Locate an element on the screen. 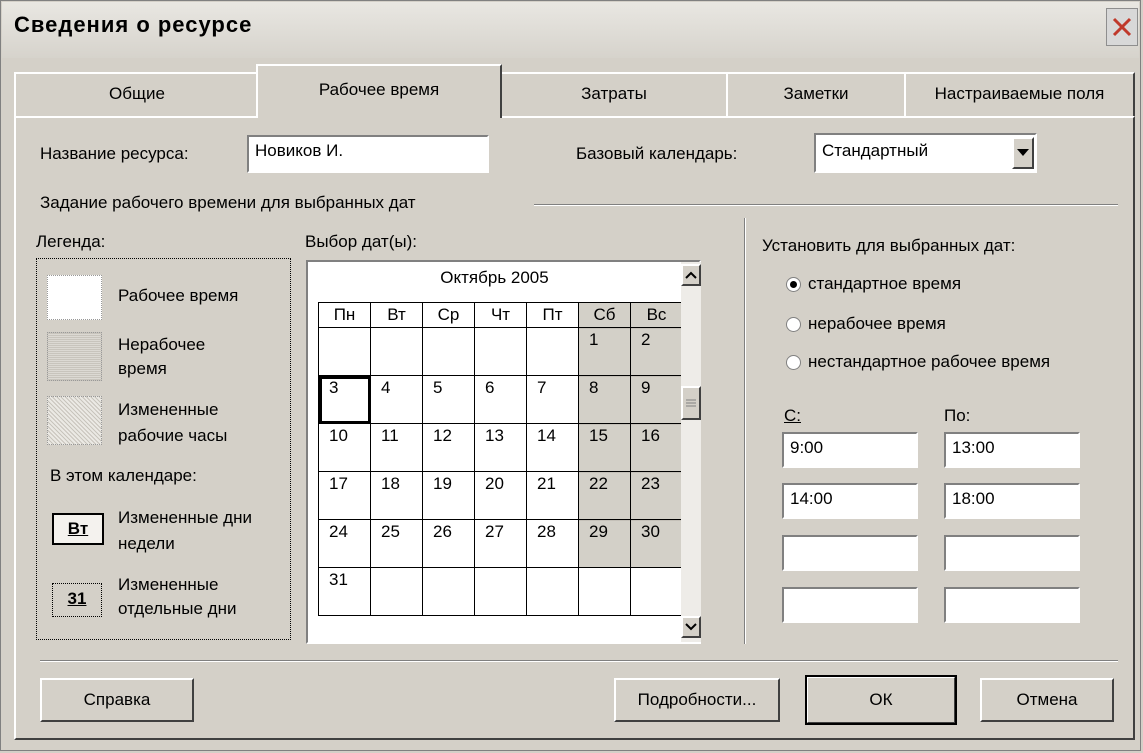  to-time-2: 18:00 is located at coordinates (1012, 501).